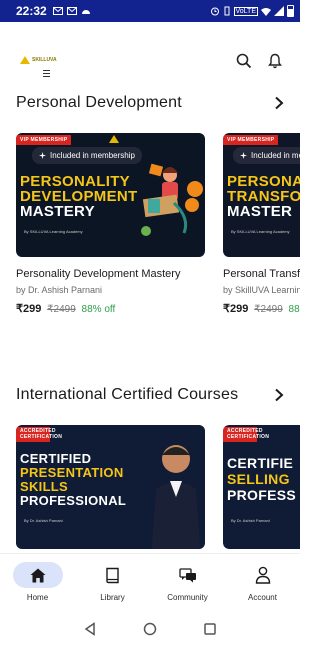 The height and width of the screenshot is (650, 320). I want to click on volte-label: VoLTE, so click(245, 11).